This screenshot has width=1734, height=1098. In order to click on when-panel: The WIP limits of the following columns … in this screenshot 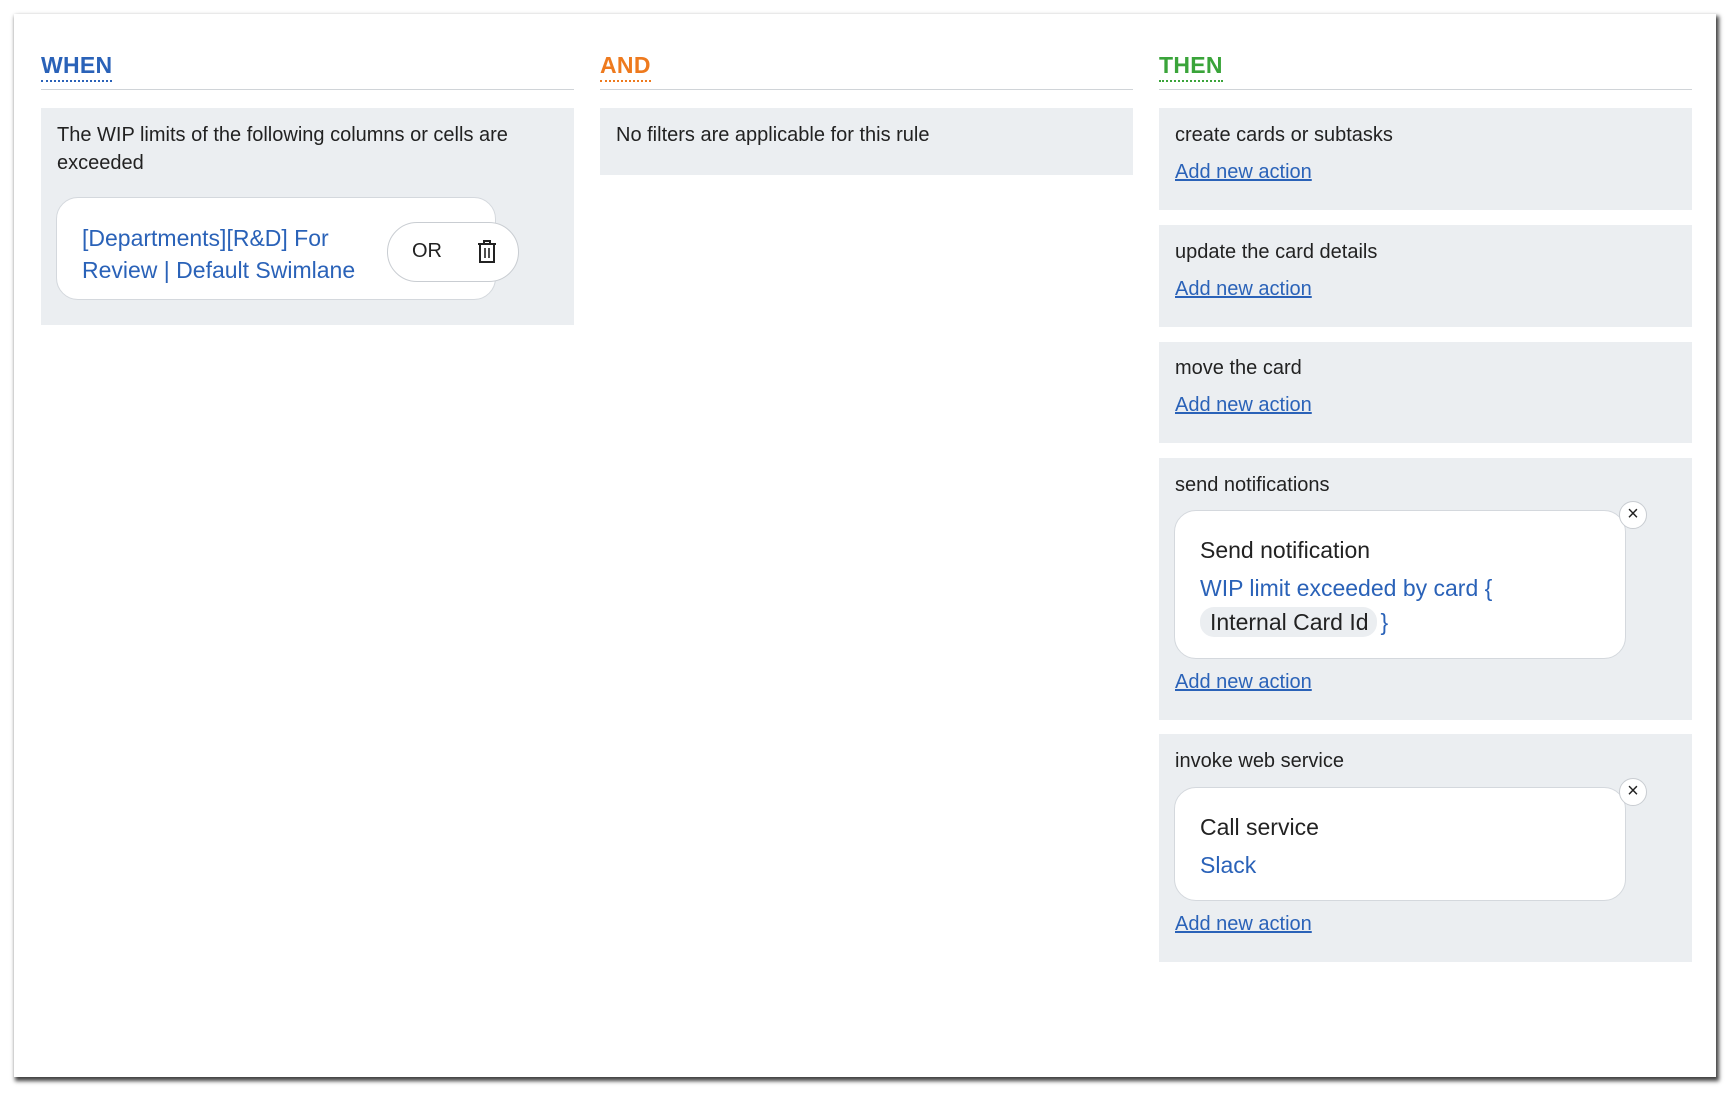, I will do `click(307, 216)`.